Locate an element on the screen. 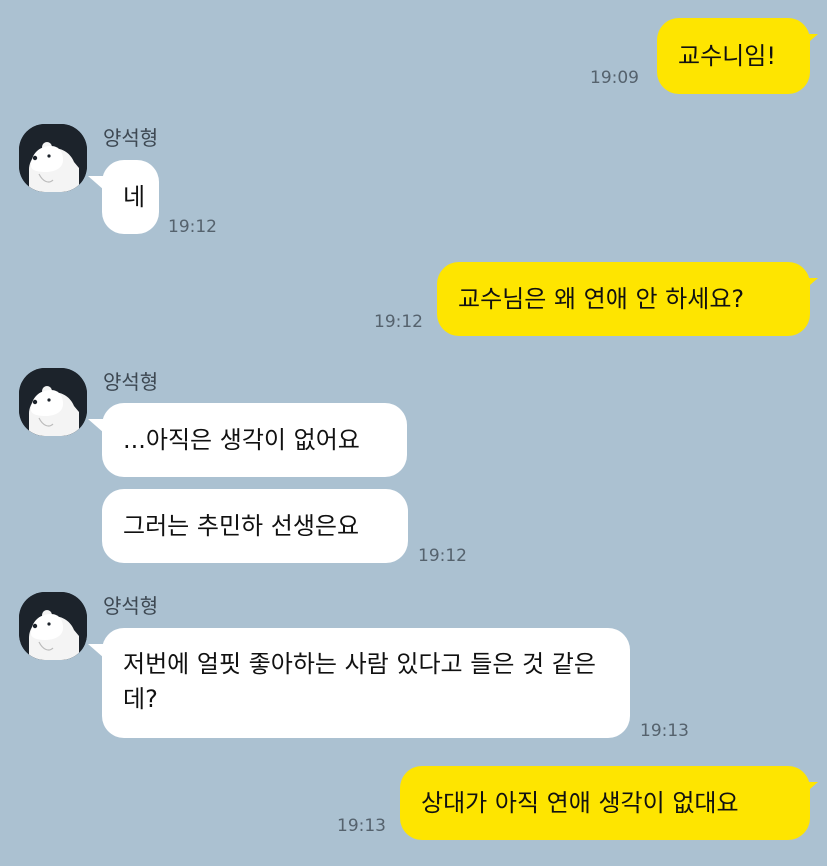  my-message-bubble: 상대가 아직 연애 생각이 없대요 is located at coordinates (605, 803).